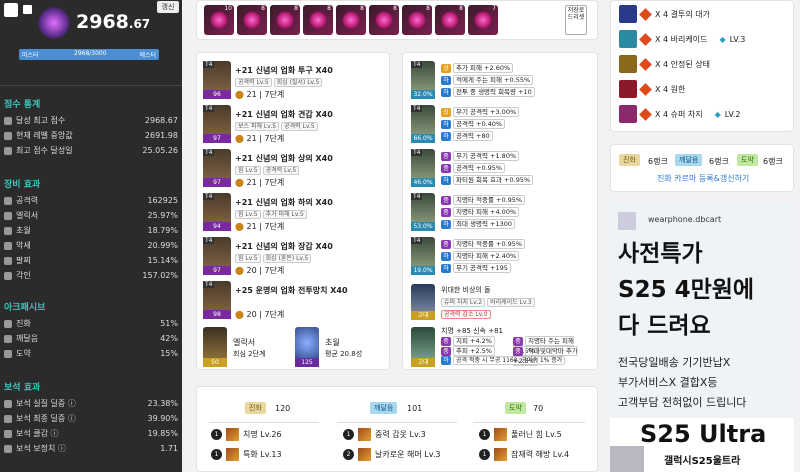 The width and height of the screenshot is (800, 472). Describe the element at coordinates (272, 214) in the screenshot. I see `gear-subs: 힘 Lv.5 추가 피해 Lv.5` at that location.